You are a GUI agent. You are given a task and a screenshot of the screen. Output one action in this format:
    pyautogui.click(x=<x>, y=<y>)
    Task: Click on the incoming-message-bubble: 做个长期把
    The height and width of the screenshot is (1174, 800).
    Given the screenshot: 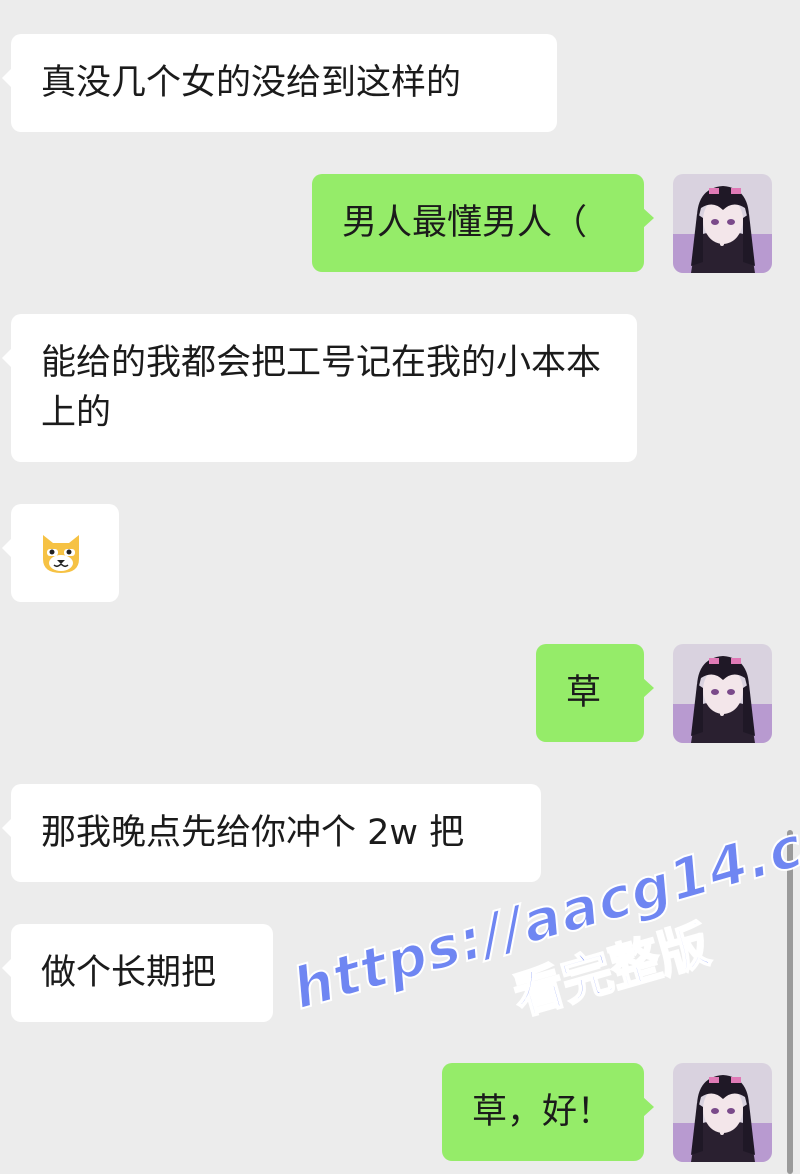 What is the action you would take?
    pyautogui.click(x=137, y=973)
    